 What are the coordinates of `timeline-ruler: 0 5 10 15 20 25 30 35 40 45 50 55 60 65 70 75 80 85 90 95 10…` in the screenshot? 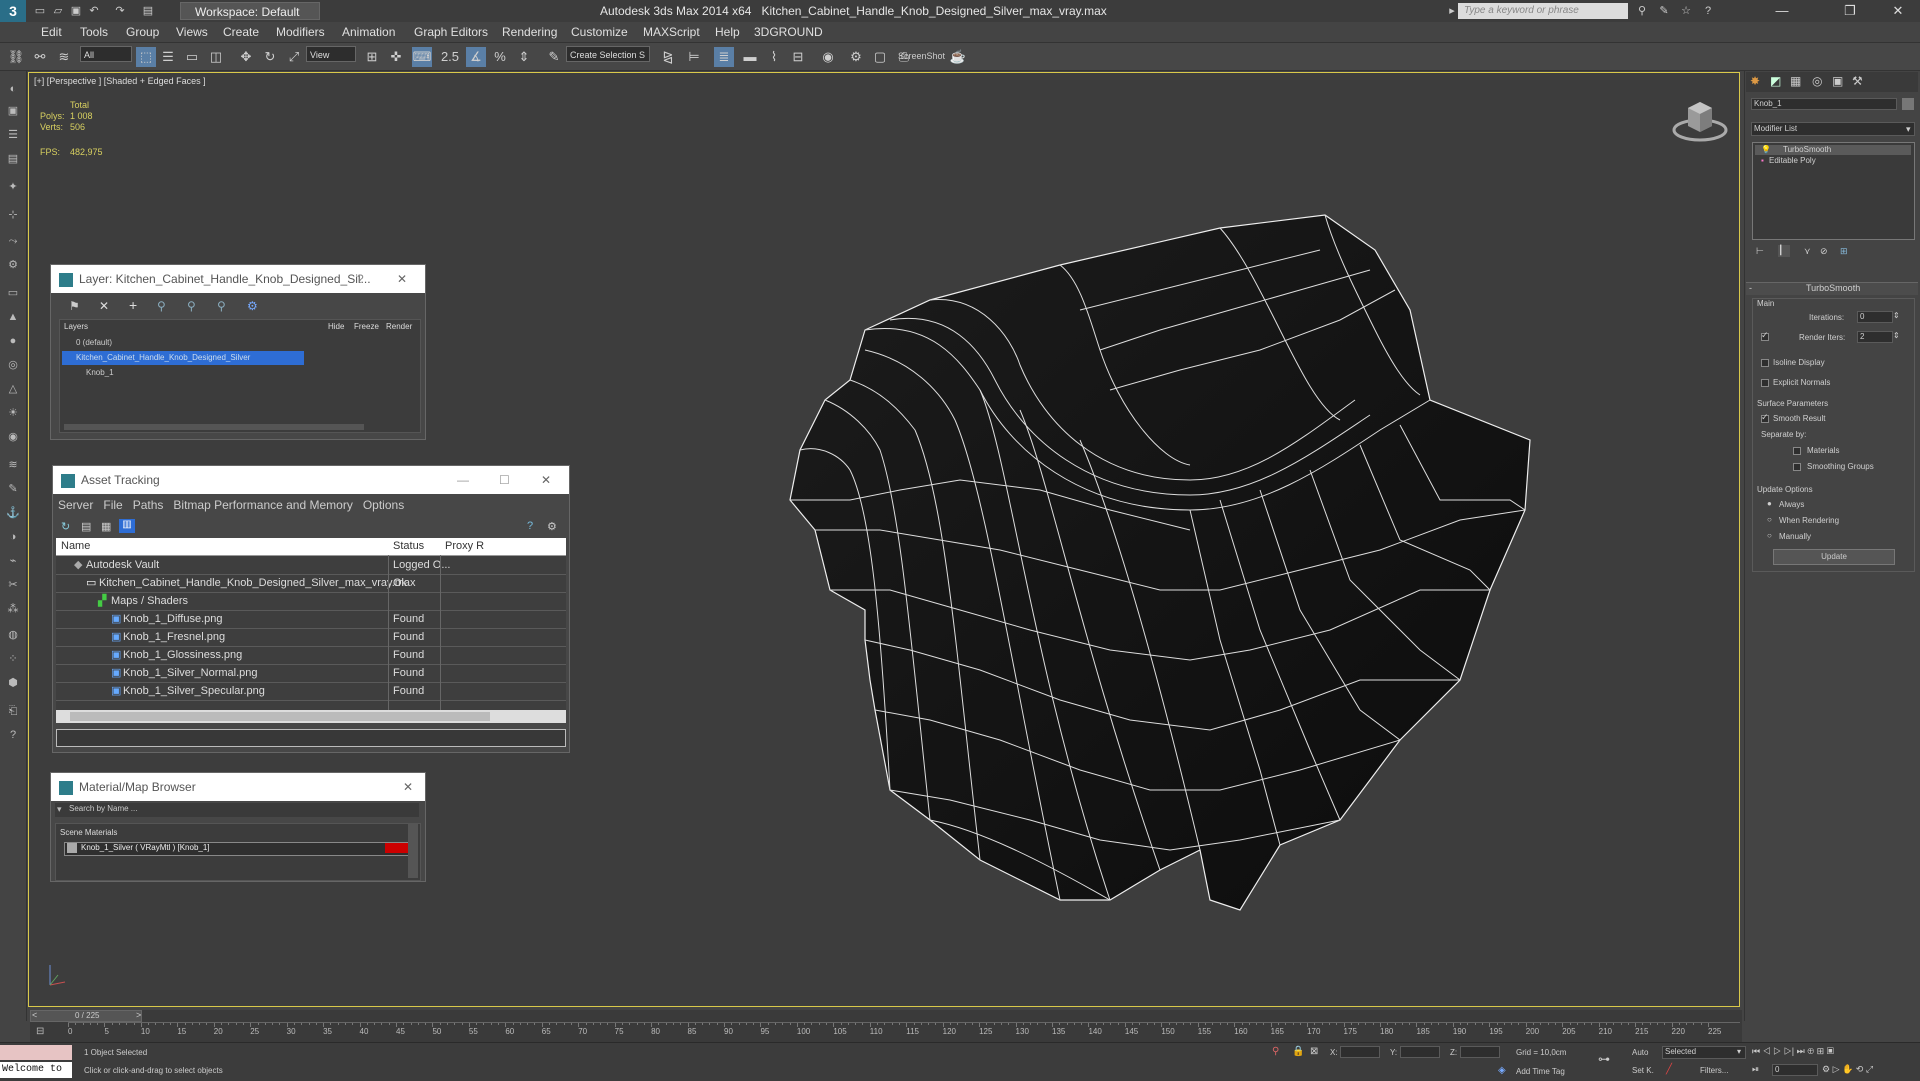 It's located at (904, 1032).